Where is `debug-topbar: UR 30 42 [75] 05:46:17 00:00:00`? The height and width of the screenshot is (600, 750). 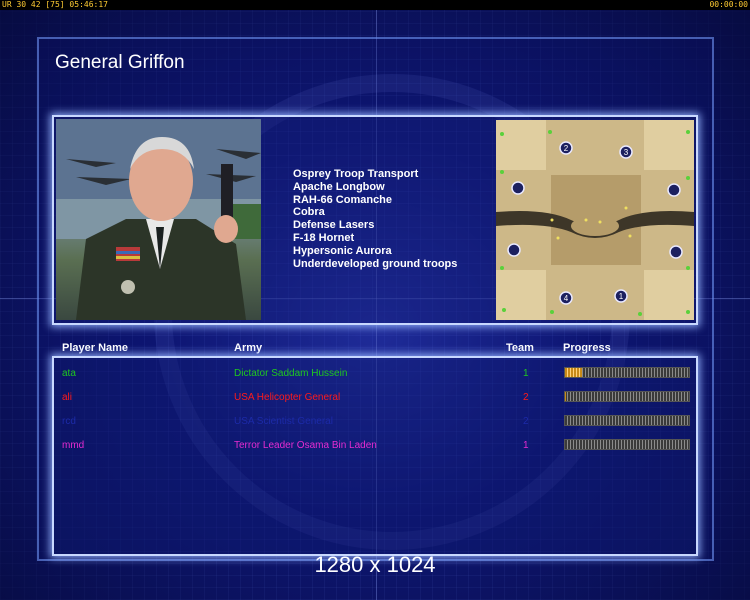
debug-topbar: UR 30 42 [75] 05:46:17 00:00:00 is located at coordinates (375, 5).